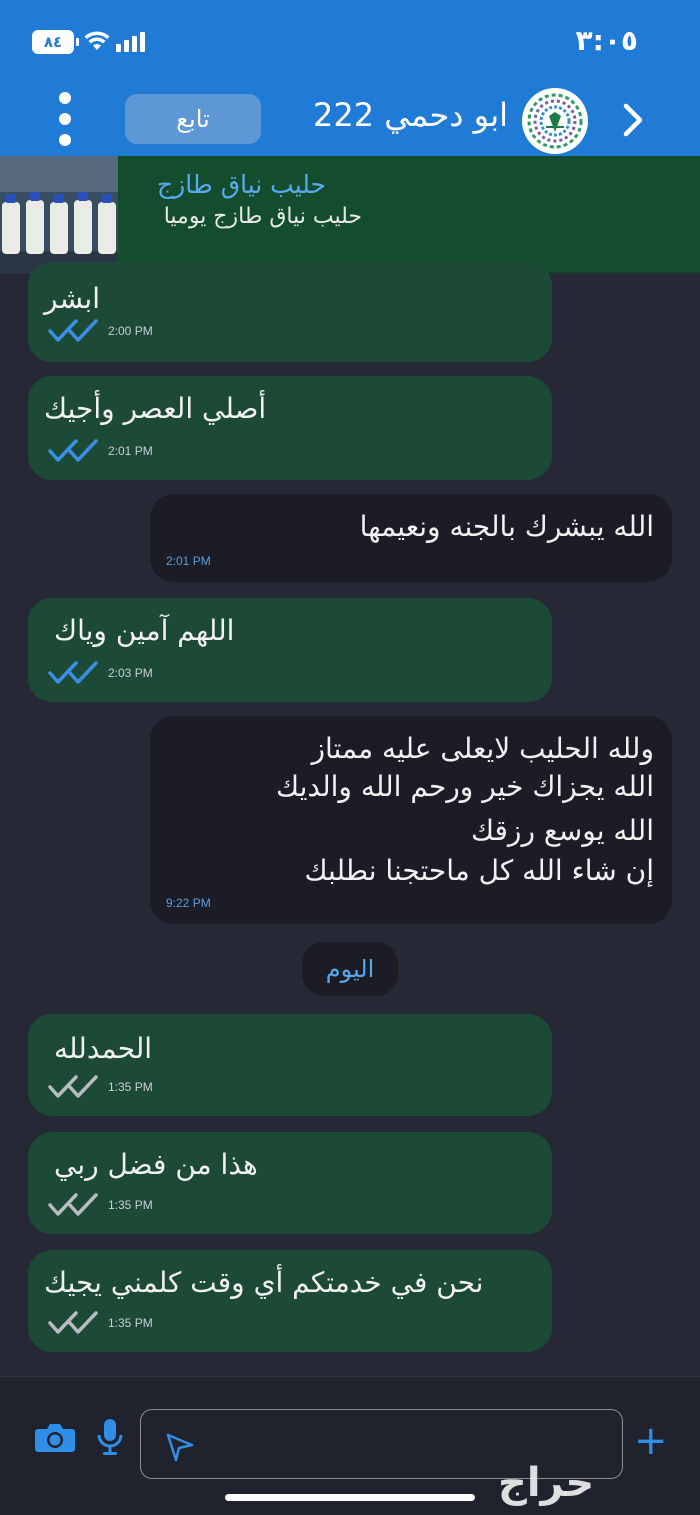 The image size is (700, 1515). What do you see at coordinates (290, 1183) in the screenshot?
I see `message-bubble: هذا من فضل ربي 1:35 PM` at bounding box center [290, 1183].